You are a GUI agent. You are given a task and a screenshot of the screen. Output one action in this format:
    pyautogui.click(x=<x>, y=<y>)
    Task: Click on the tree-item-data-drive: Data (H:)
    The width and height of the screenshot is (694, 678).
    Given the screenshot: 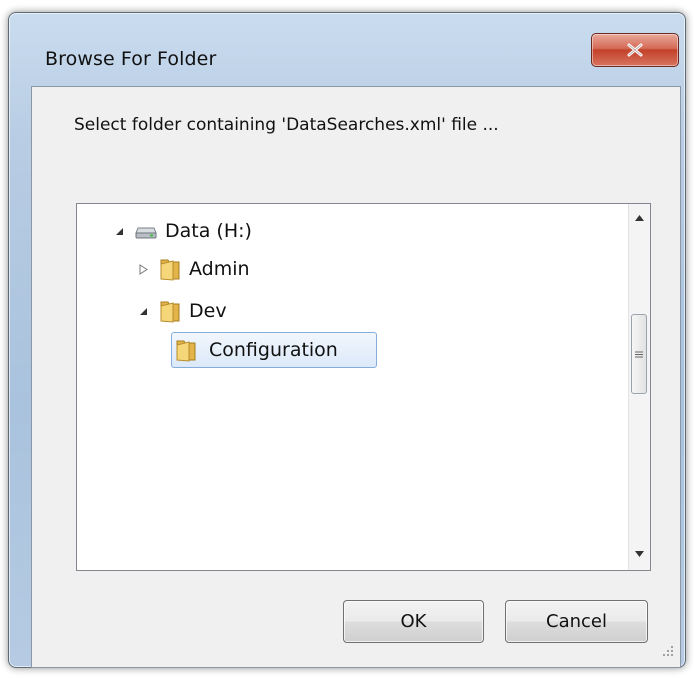 What is the action you would take?
    pyautogui.click(x=182, y=231)
    